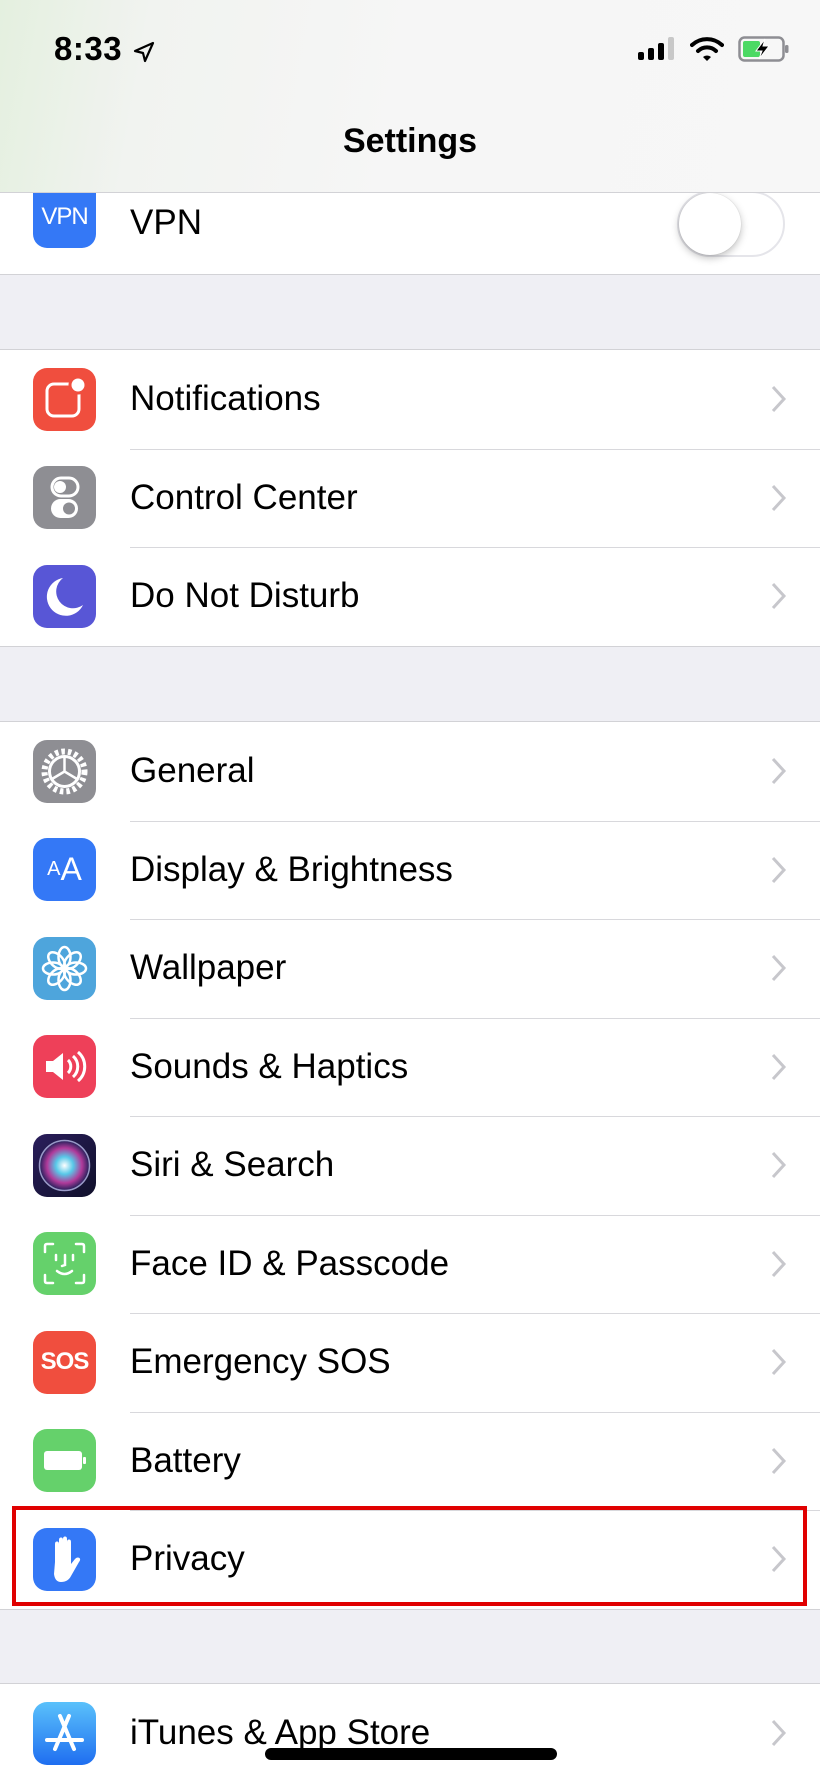 The height and width of the screenshot is (1776, 820). I want to click on settings-row-wallpaper: Wallpaper, so click(410, 968).